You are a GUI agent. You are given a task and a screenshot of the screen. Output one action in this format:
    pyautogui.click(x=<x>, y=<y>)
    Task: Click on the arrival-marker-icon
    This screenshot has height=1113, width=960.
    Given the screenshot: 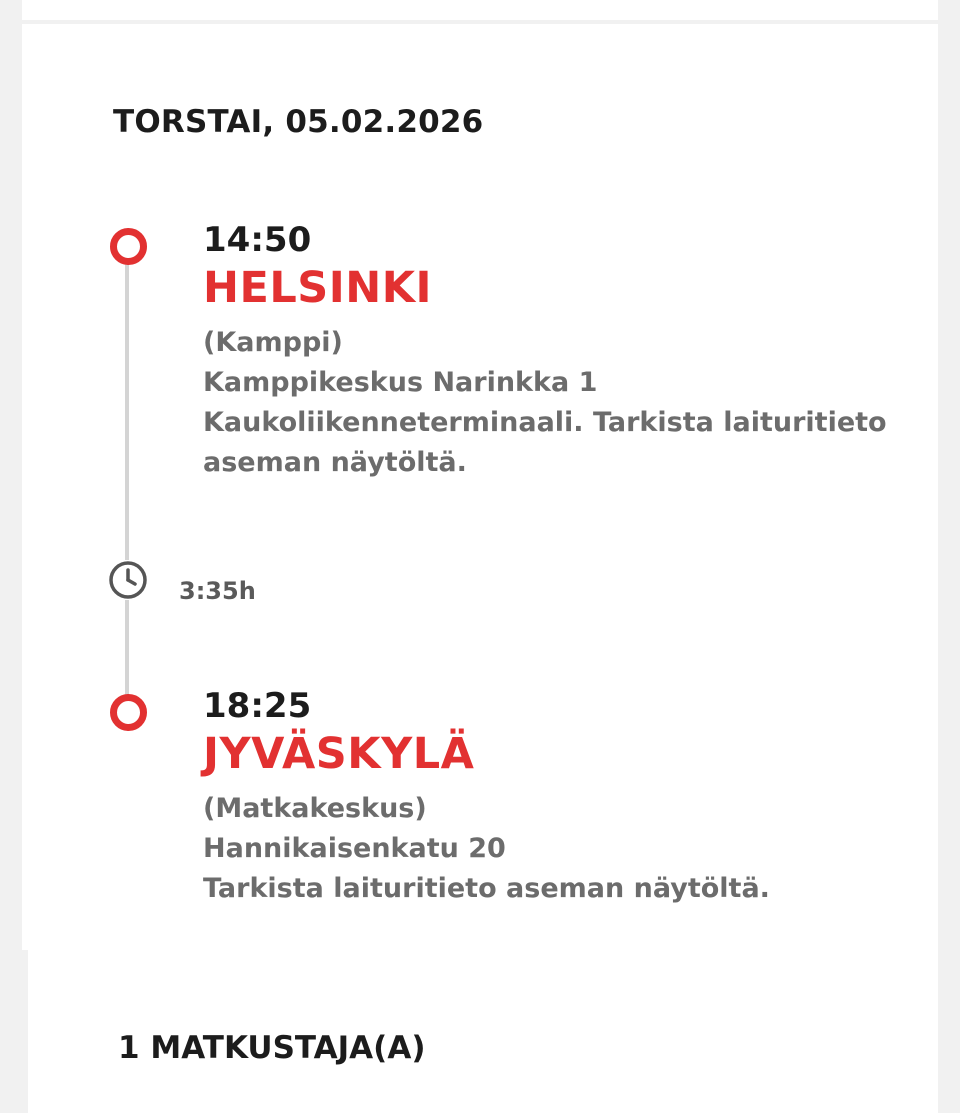 What is the action you would take?
    pyautogui.click(x=128, y=712)
    